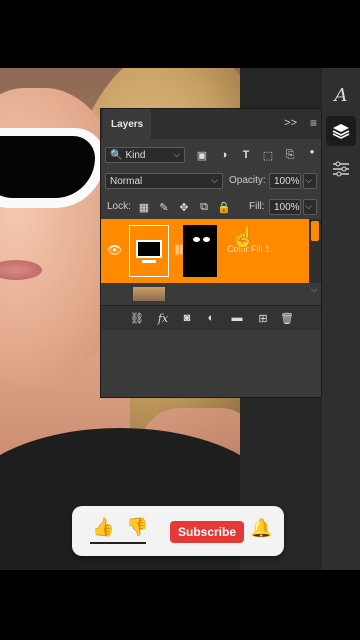  Describe the element at coordinates (312, 151) in the screenshot. I see `filter-toggle-icon: ●` at that location.